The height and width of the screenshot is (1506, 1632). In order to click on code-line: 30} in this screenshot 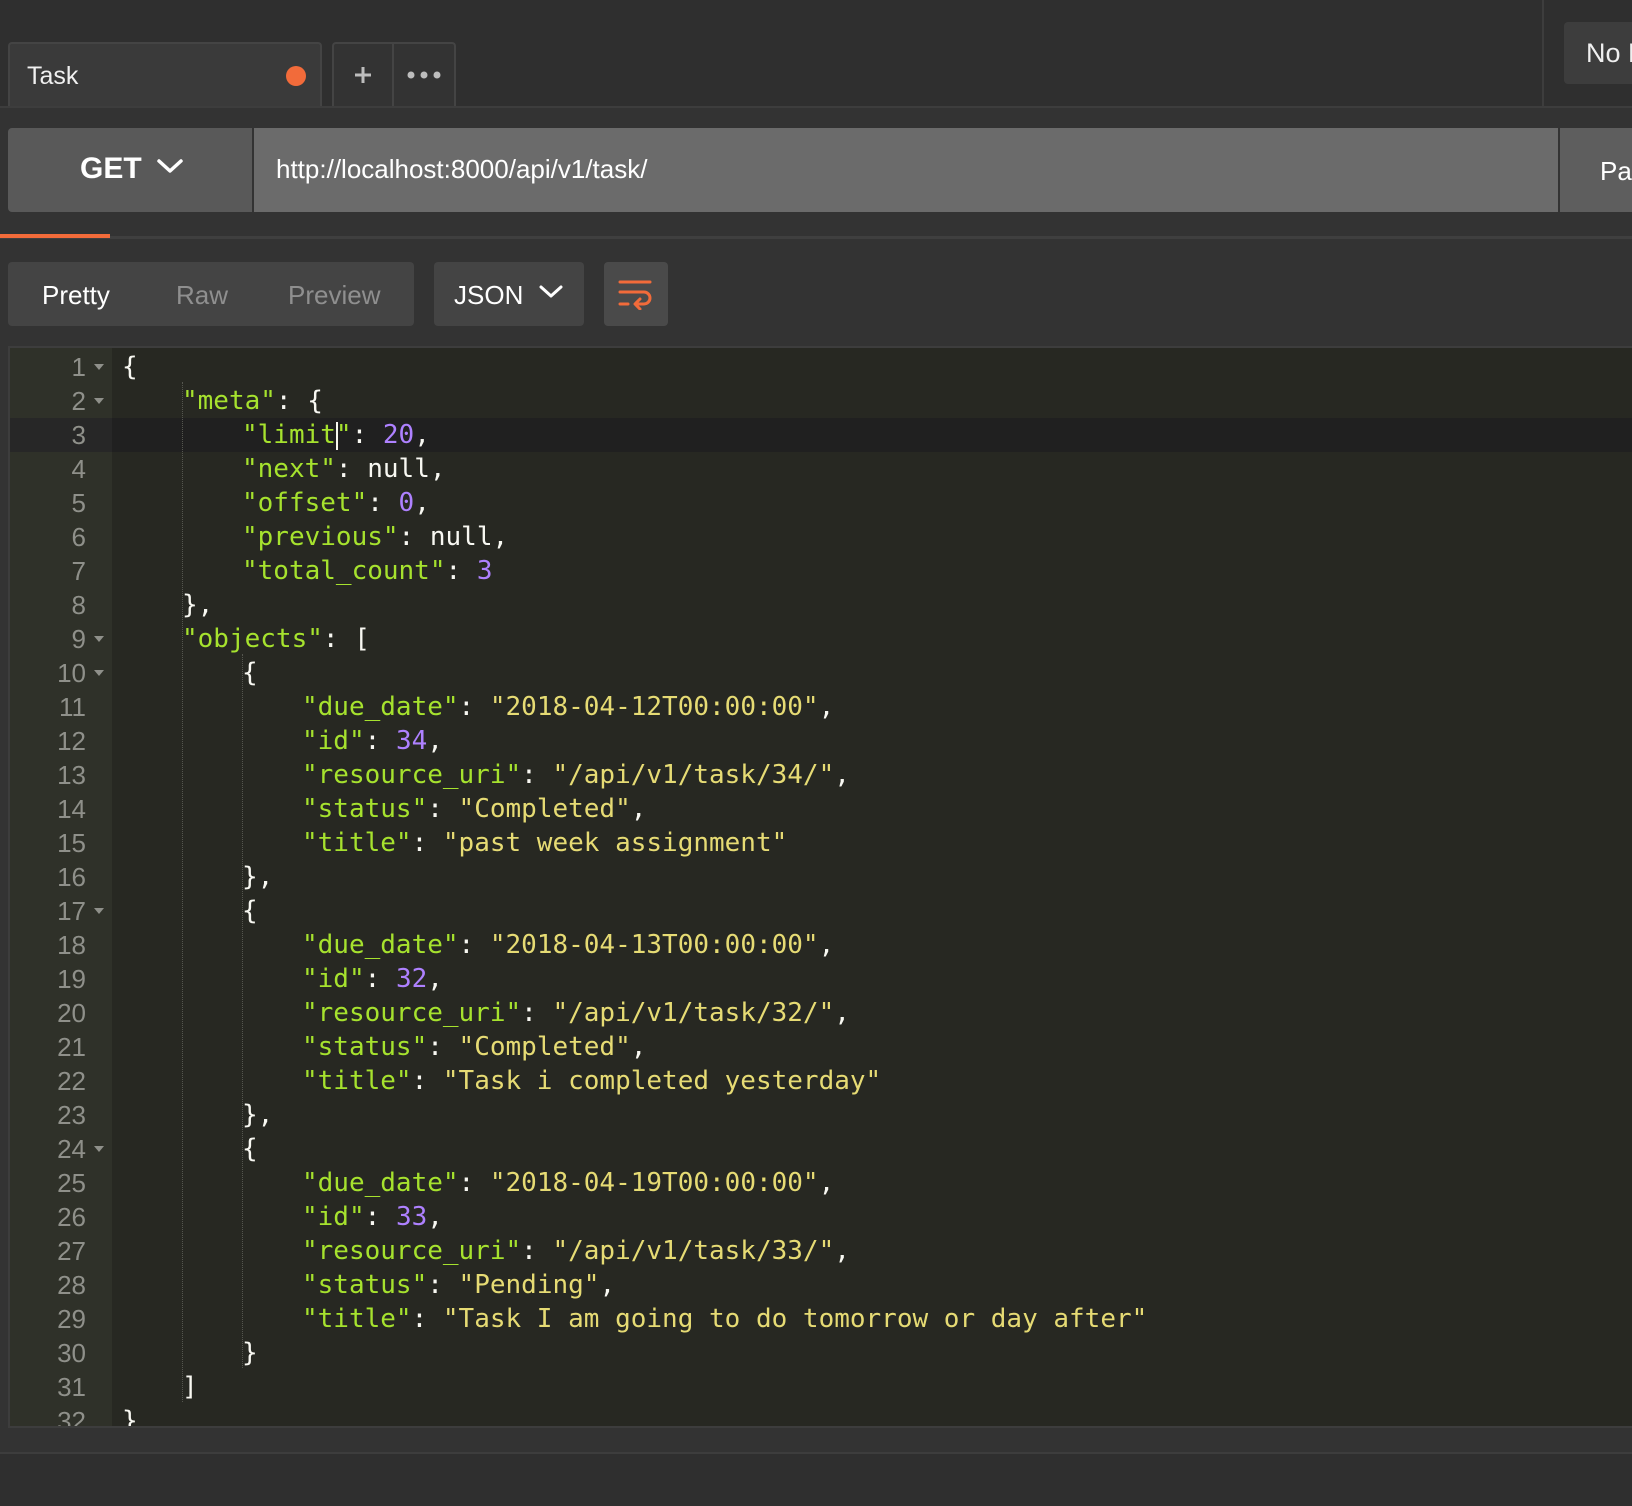, I will do `click(821, 1353)`.